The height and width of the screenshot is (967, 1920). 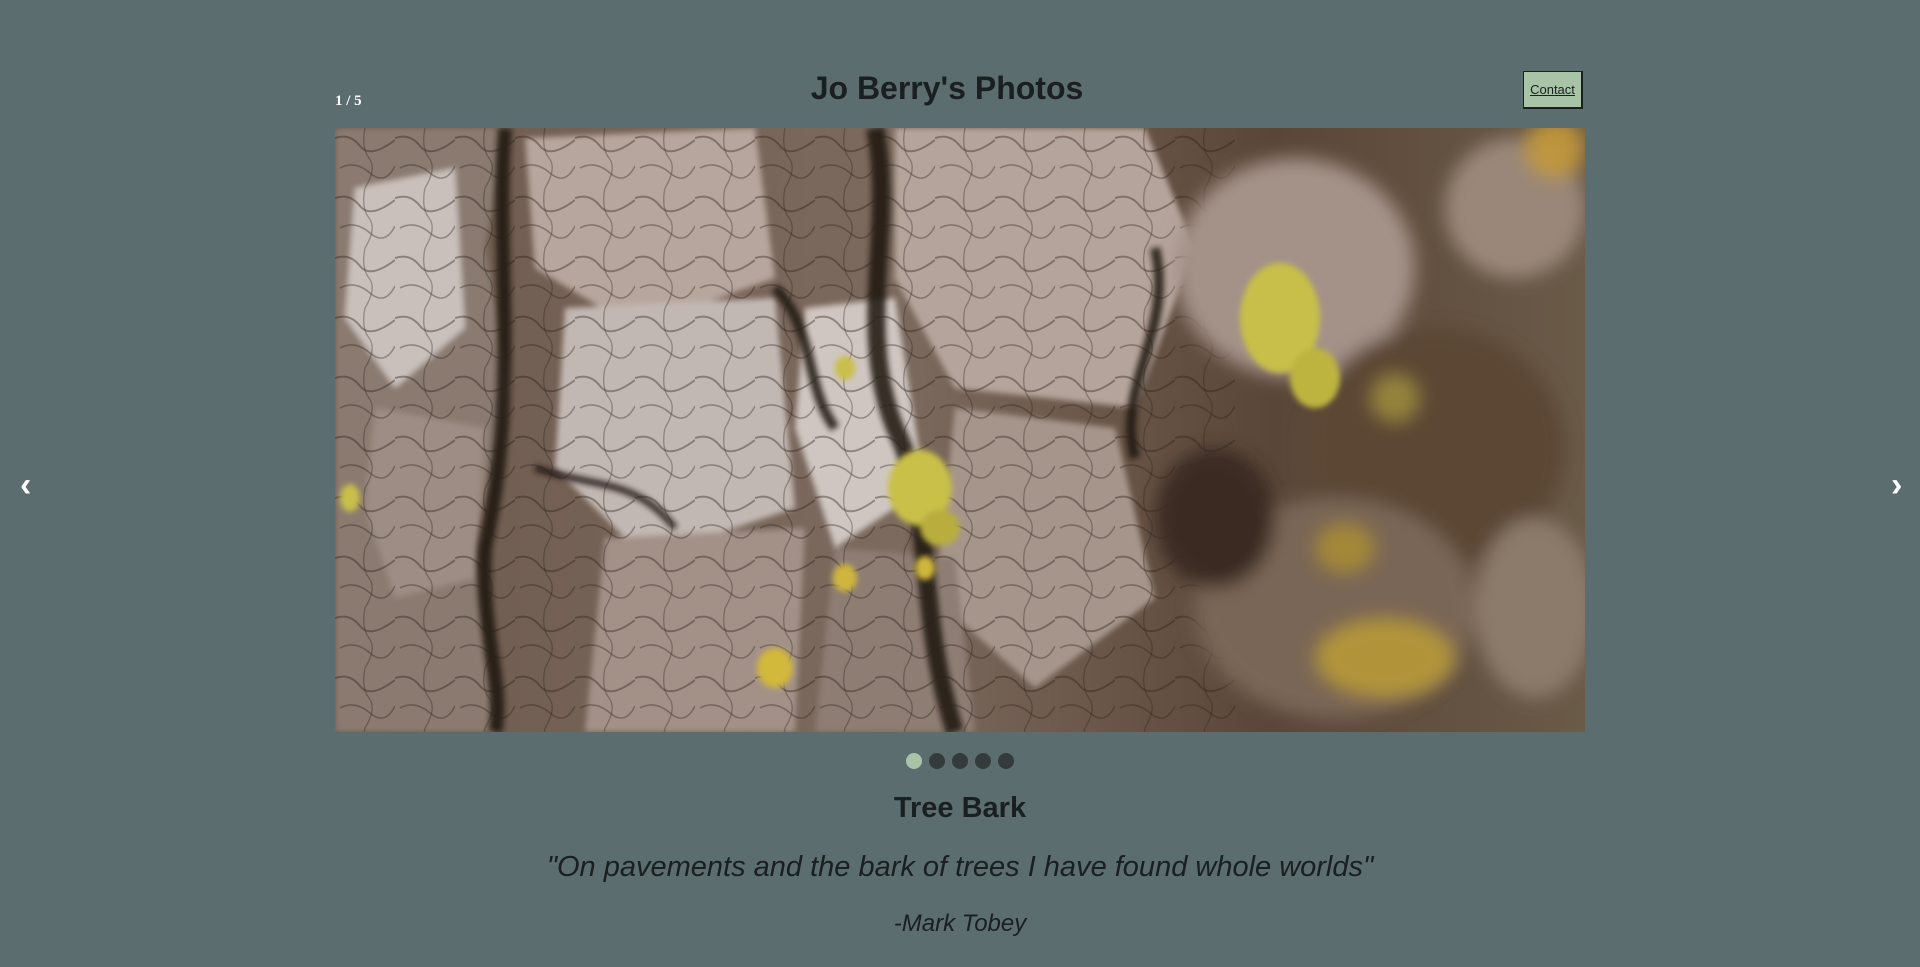 I want to click on contact-button: Contact, so click(x=1553, y=90).